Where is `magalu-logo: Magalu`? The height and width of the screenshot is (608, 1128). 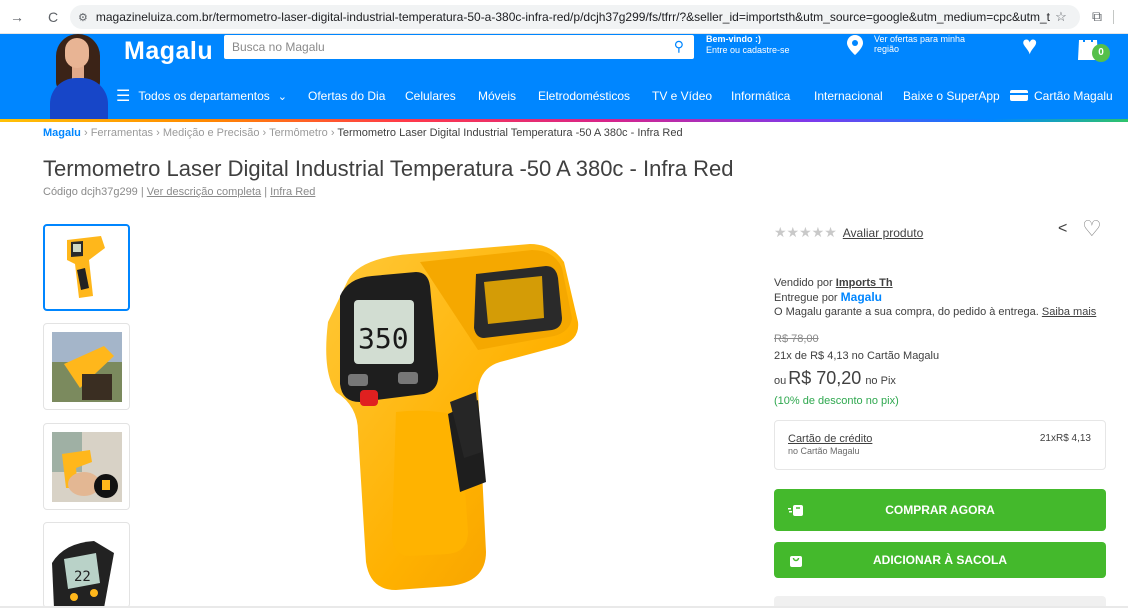
magalu-logo: Magalu is located at coordinates (168, 51).